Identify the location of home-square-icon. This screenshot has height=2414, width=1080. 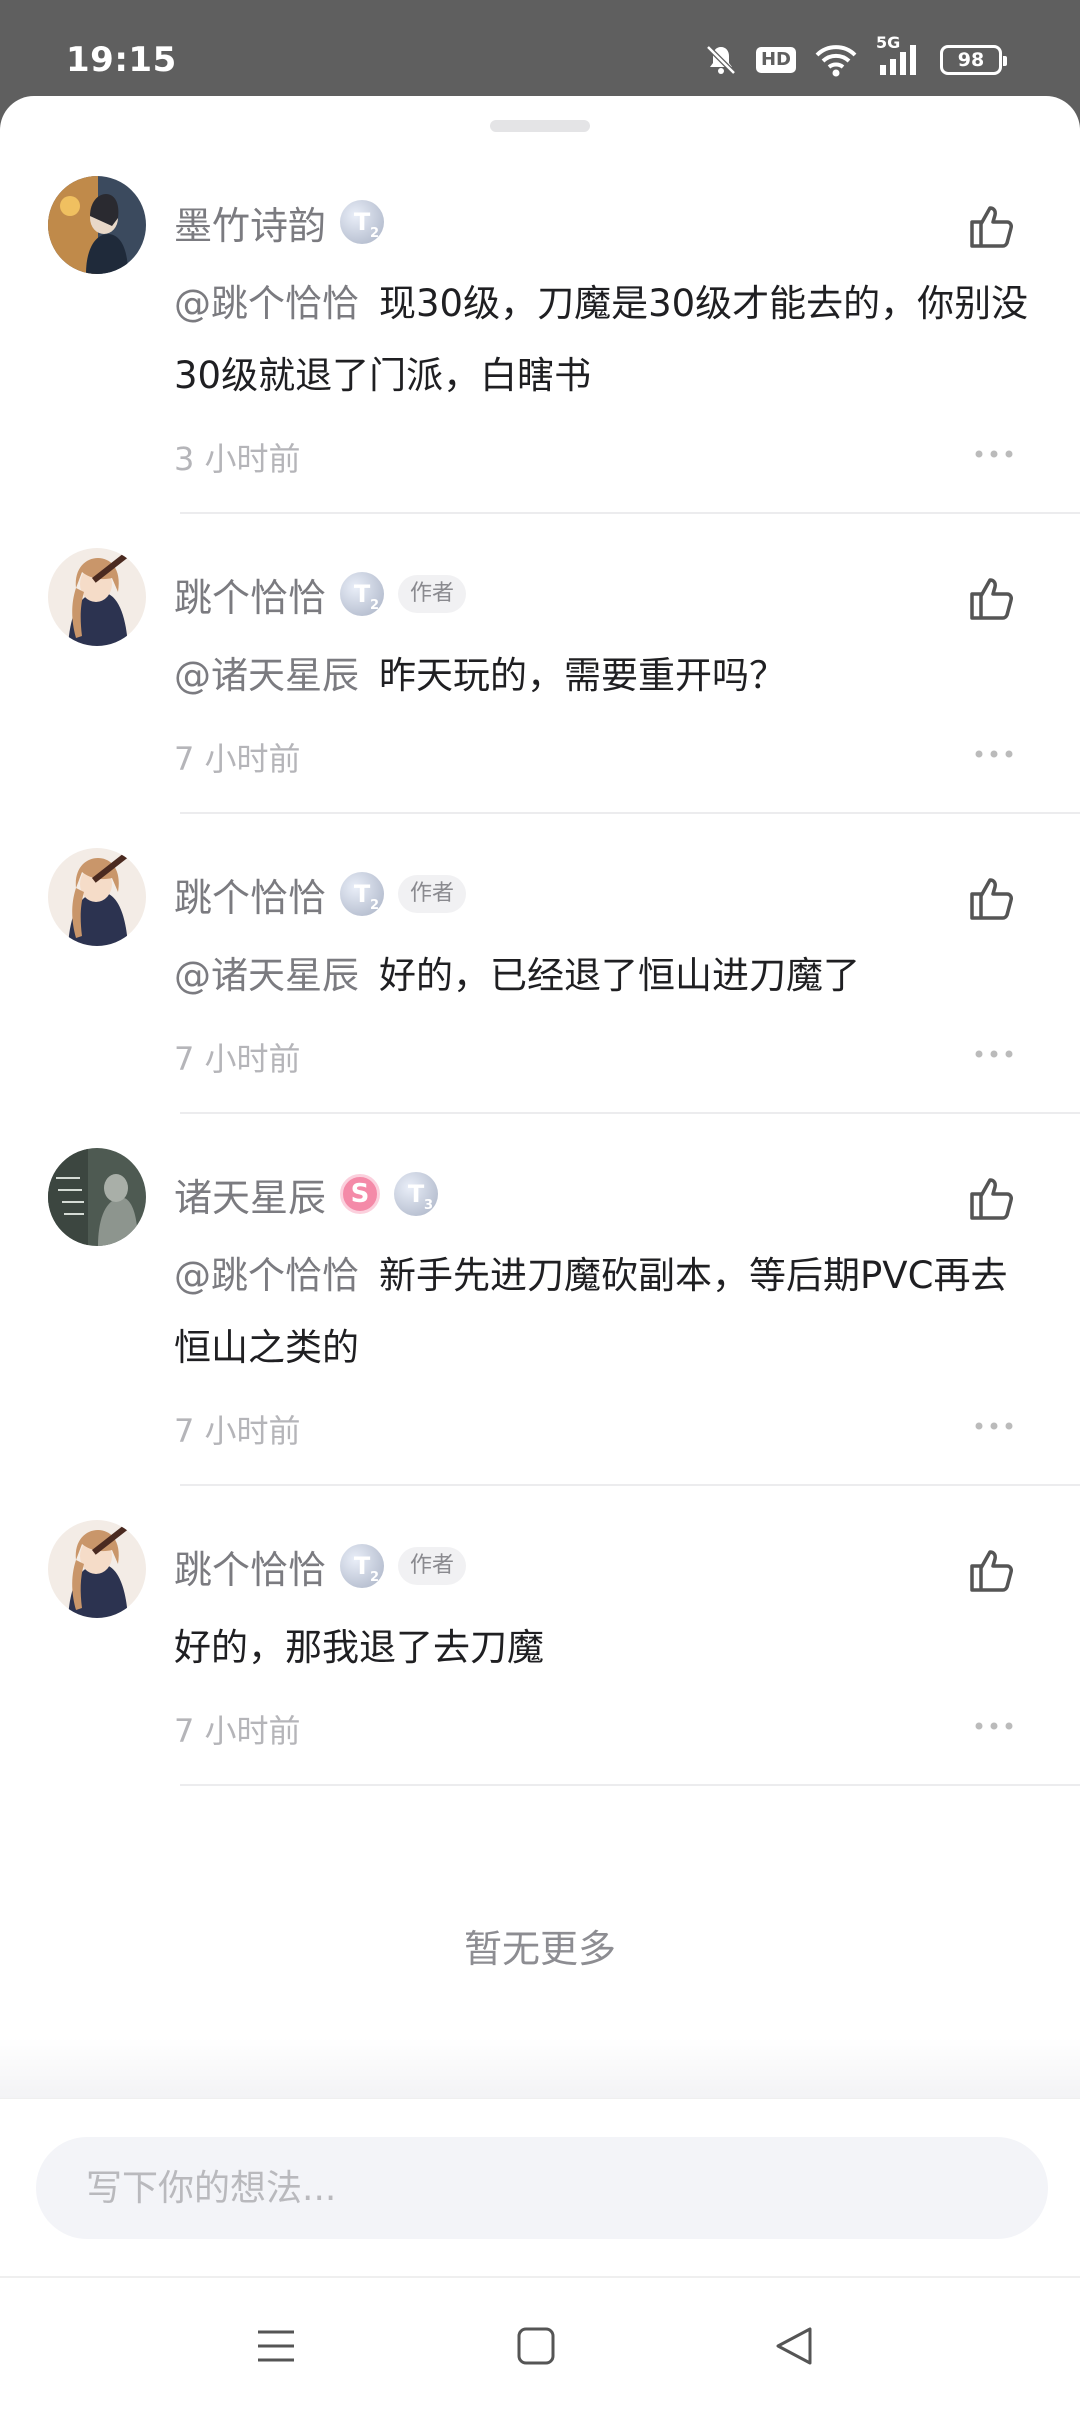
(536, 2346).